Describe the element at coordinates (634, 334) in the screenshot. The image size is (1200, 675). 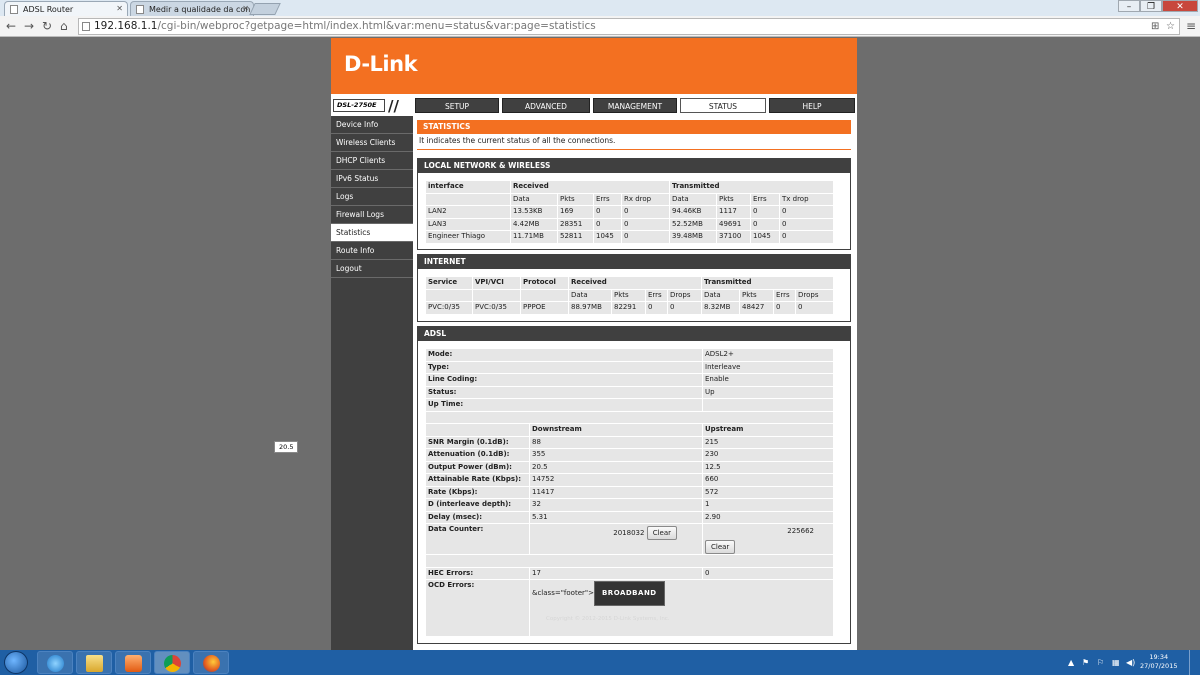
I see `adsl-panel-title: ADSL` at that location.